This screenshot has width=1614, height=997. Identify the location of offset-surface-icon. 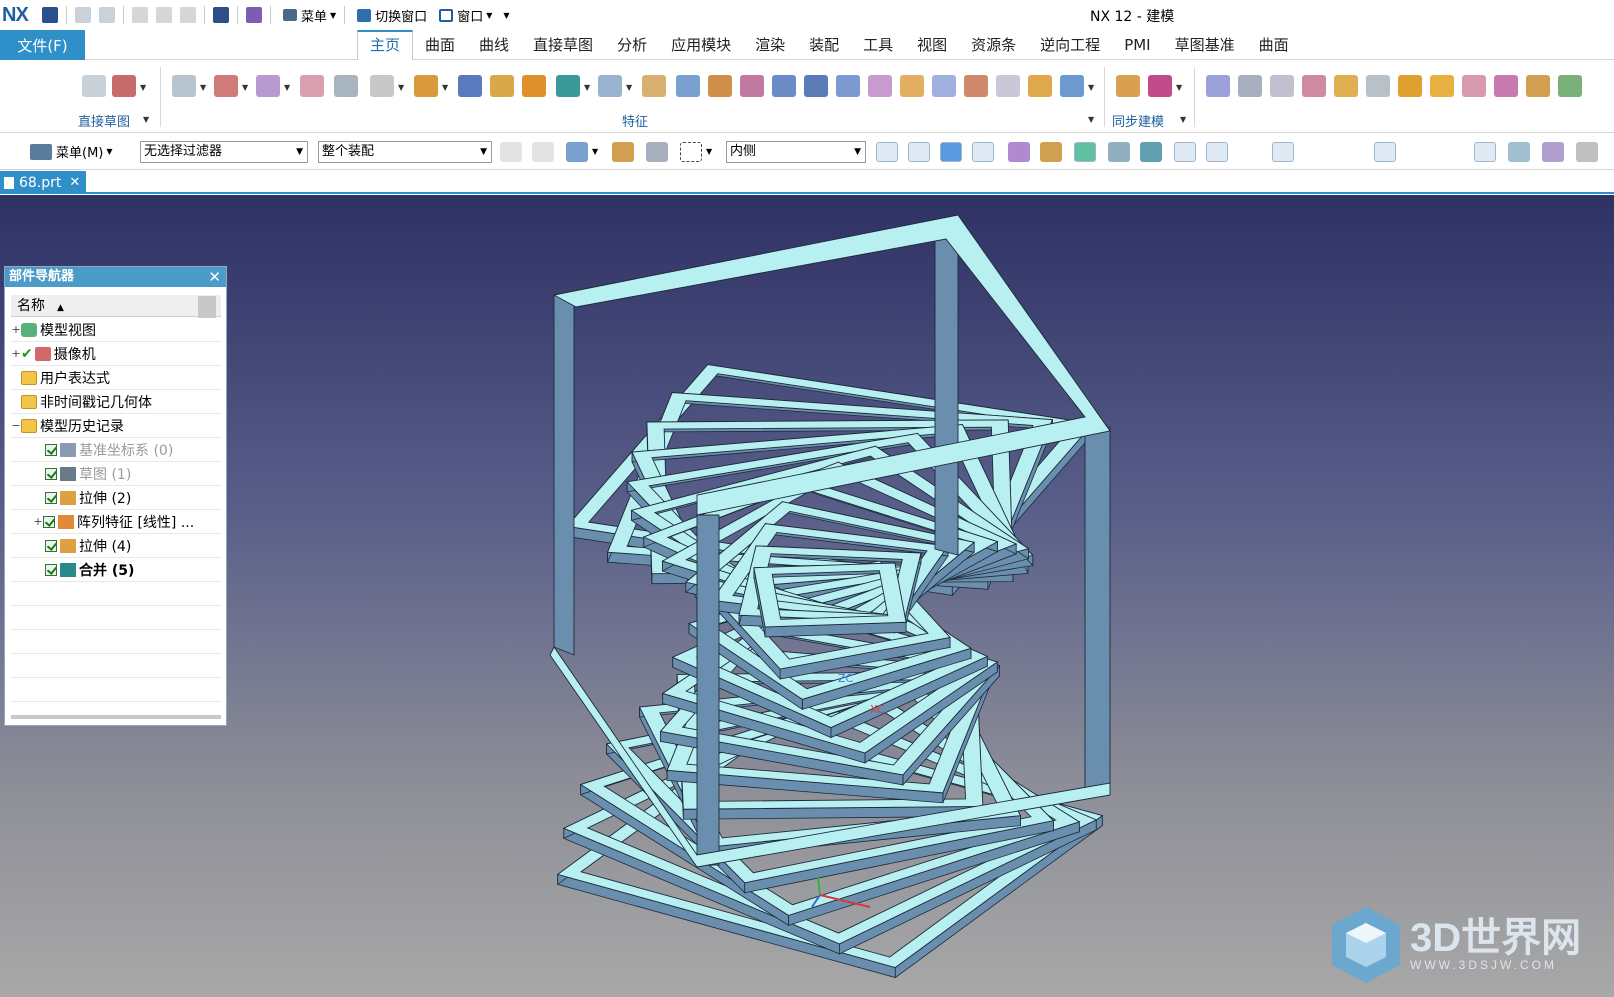
(1442, 86).